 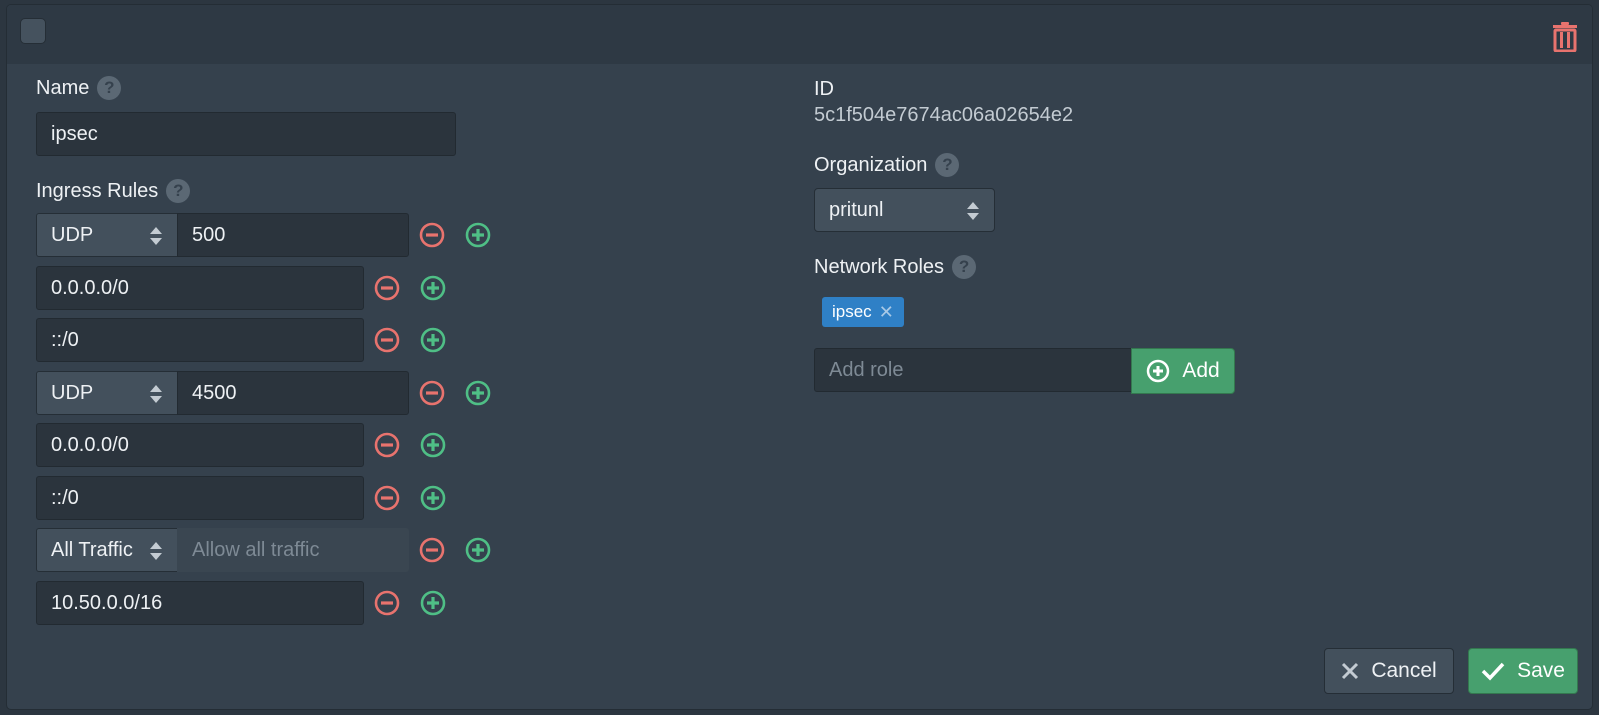 What do you see at coordinates (973, 370) in the screenshot?
I see `add-role-input: Add role` at bounding box center [973, 370].